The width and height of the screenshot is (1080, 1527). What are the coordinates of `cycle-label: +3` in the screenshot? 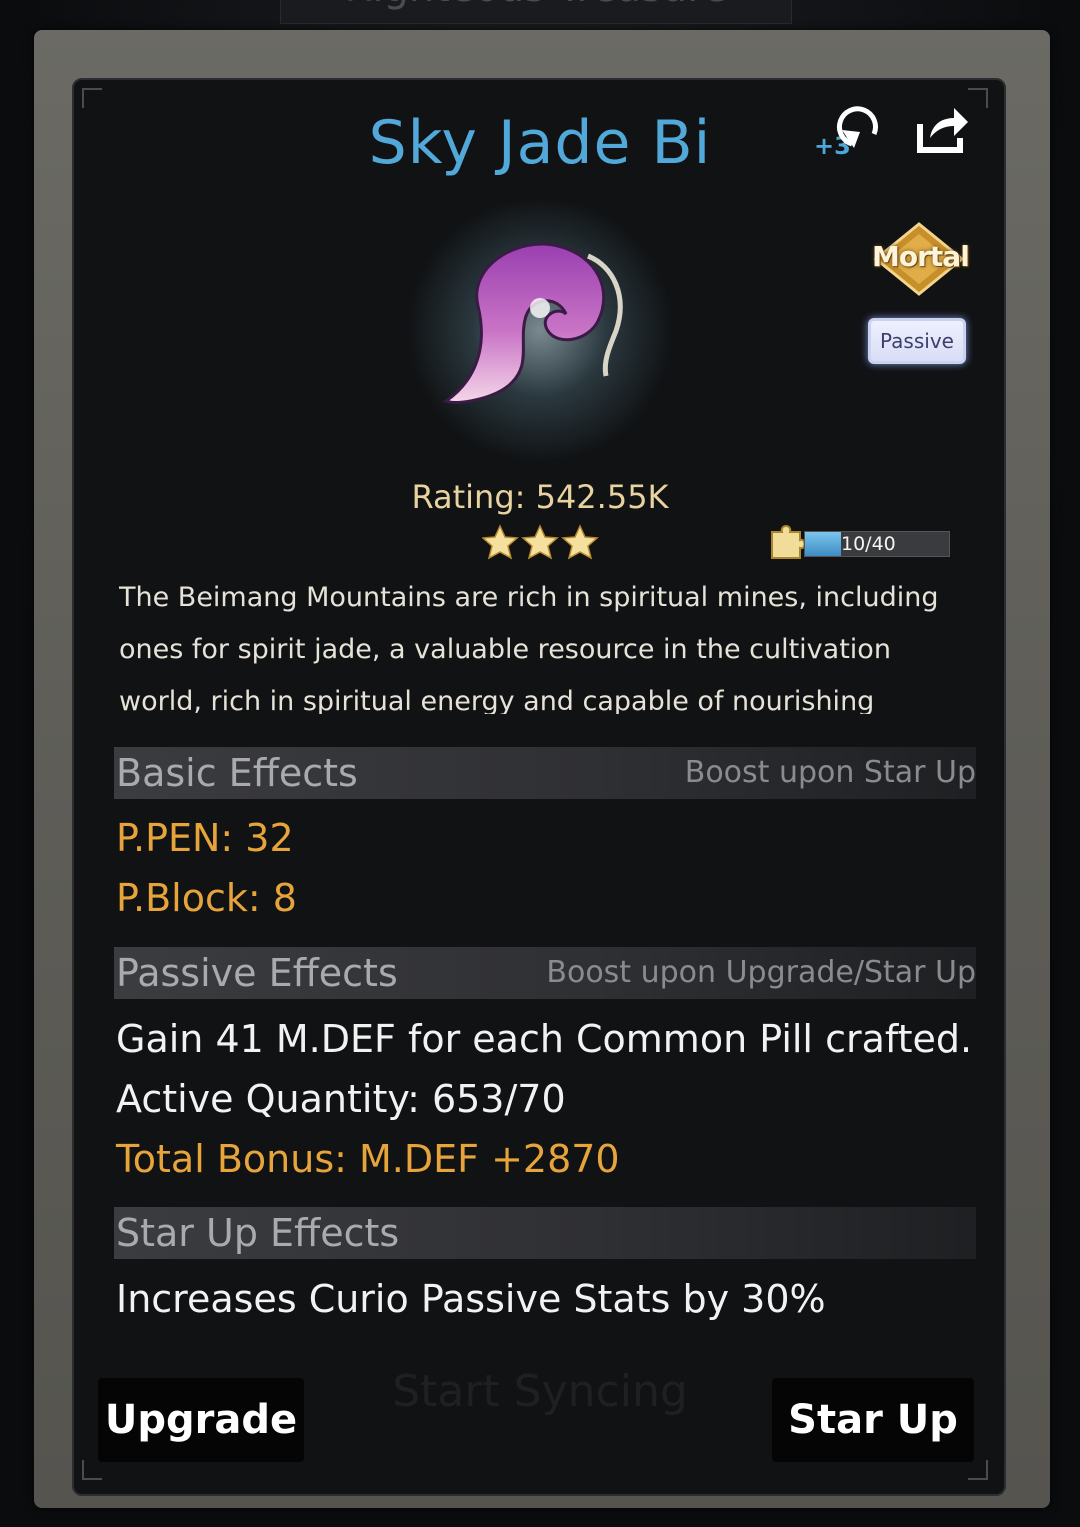 It's located at (832, 146).